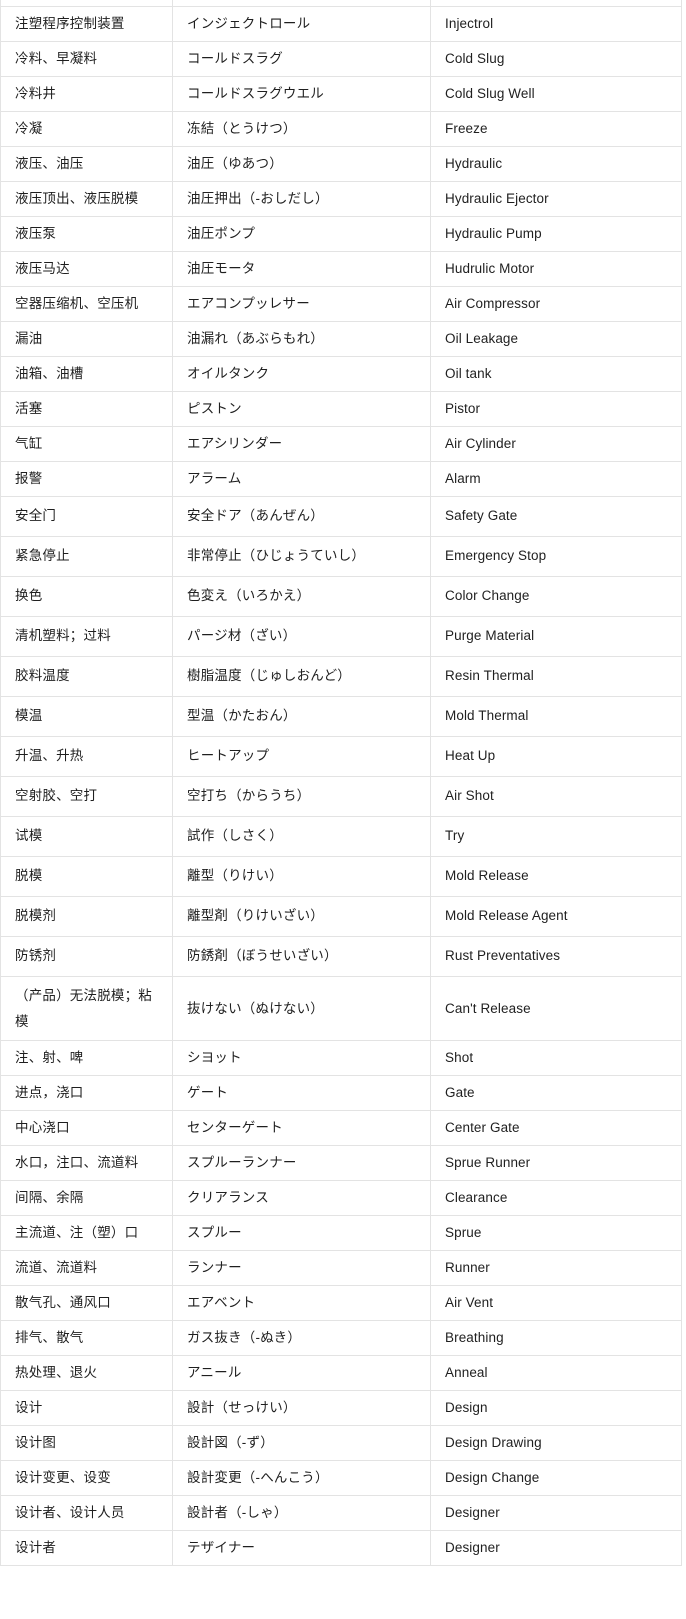 The image size is (686, 1619). I want to click on cell-english: Air Vent, so click(556, 1303).